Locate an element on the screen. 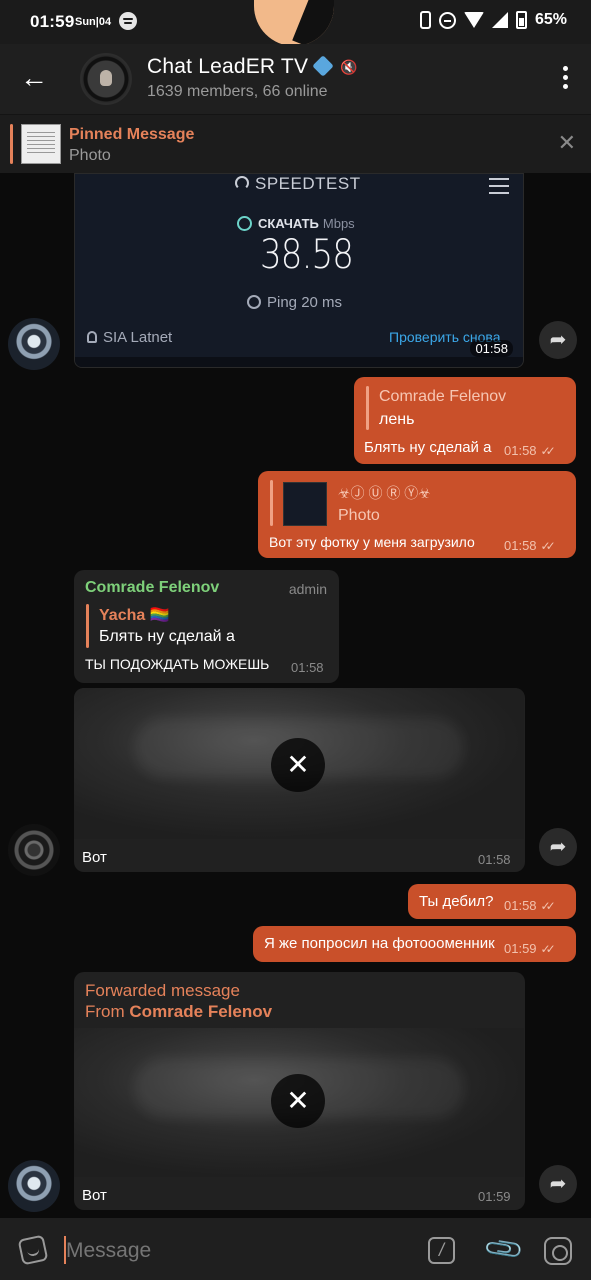  reply-sender: Yacha 🏳️‍🌈 is located at coordinates (134, 615).